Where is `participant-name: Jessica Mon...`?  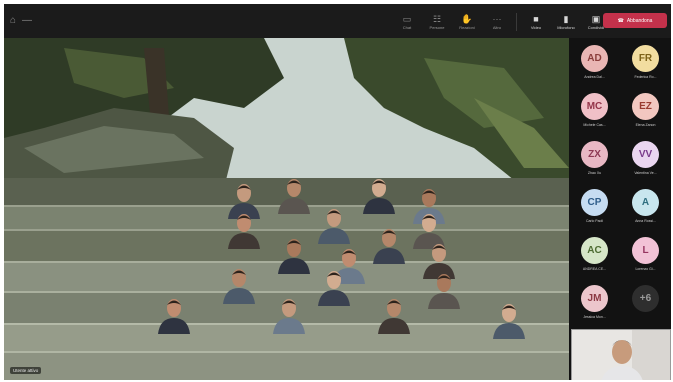
participant-name: Jessica Mon... is located at coordinates (594, 317).